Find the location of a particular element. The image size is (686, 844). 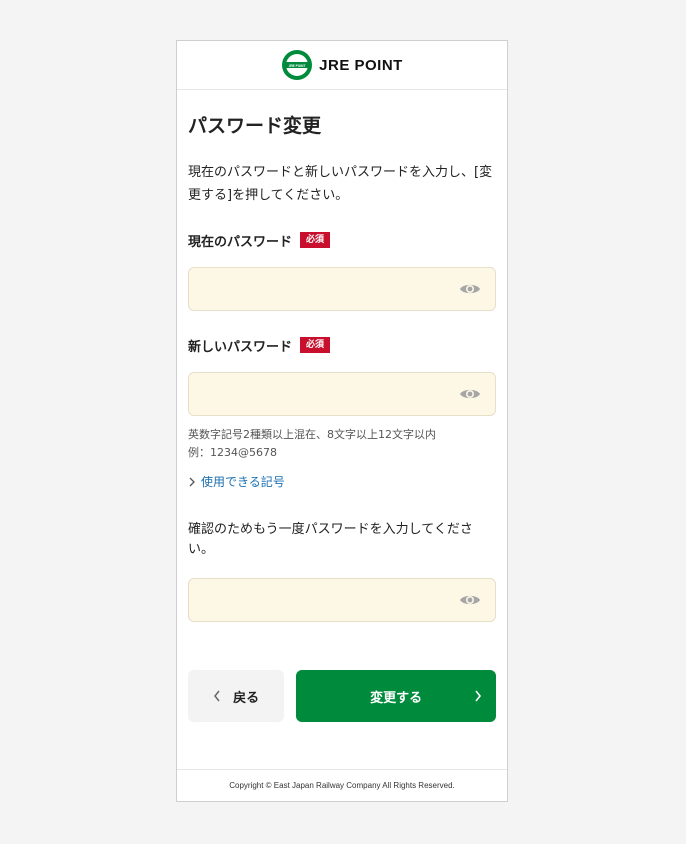

jre-point-logo-icon: JRE POINT is located at coordinates (297, 65).